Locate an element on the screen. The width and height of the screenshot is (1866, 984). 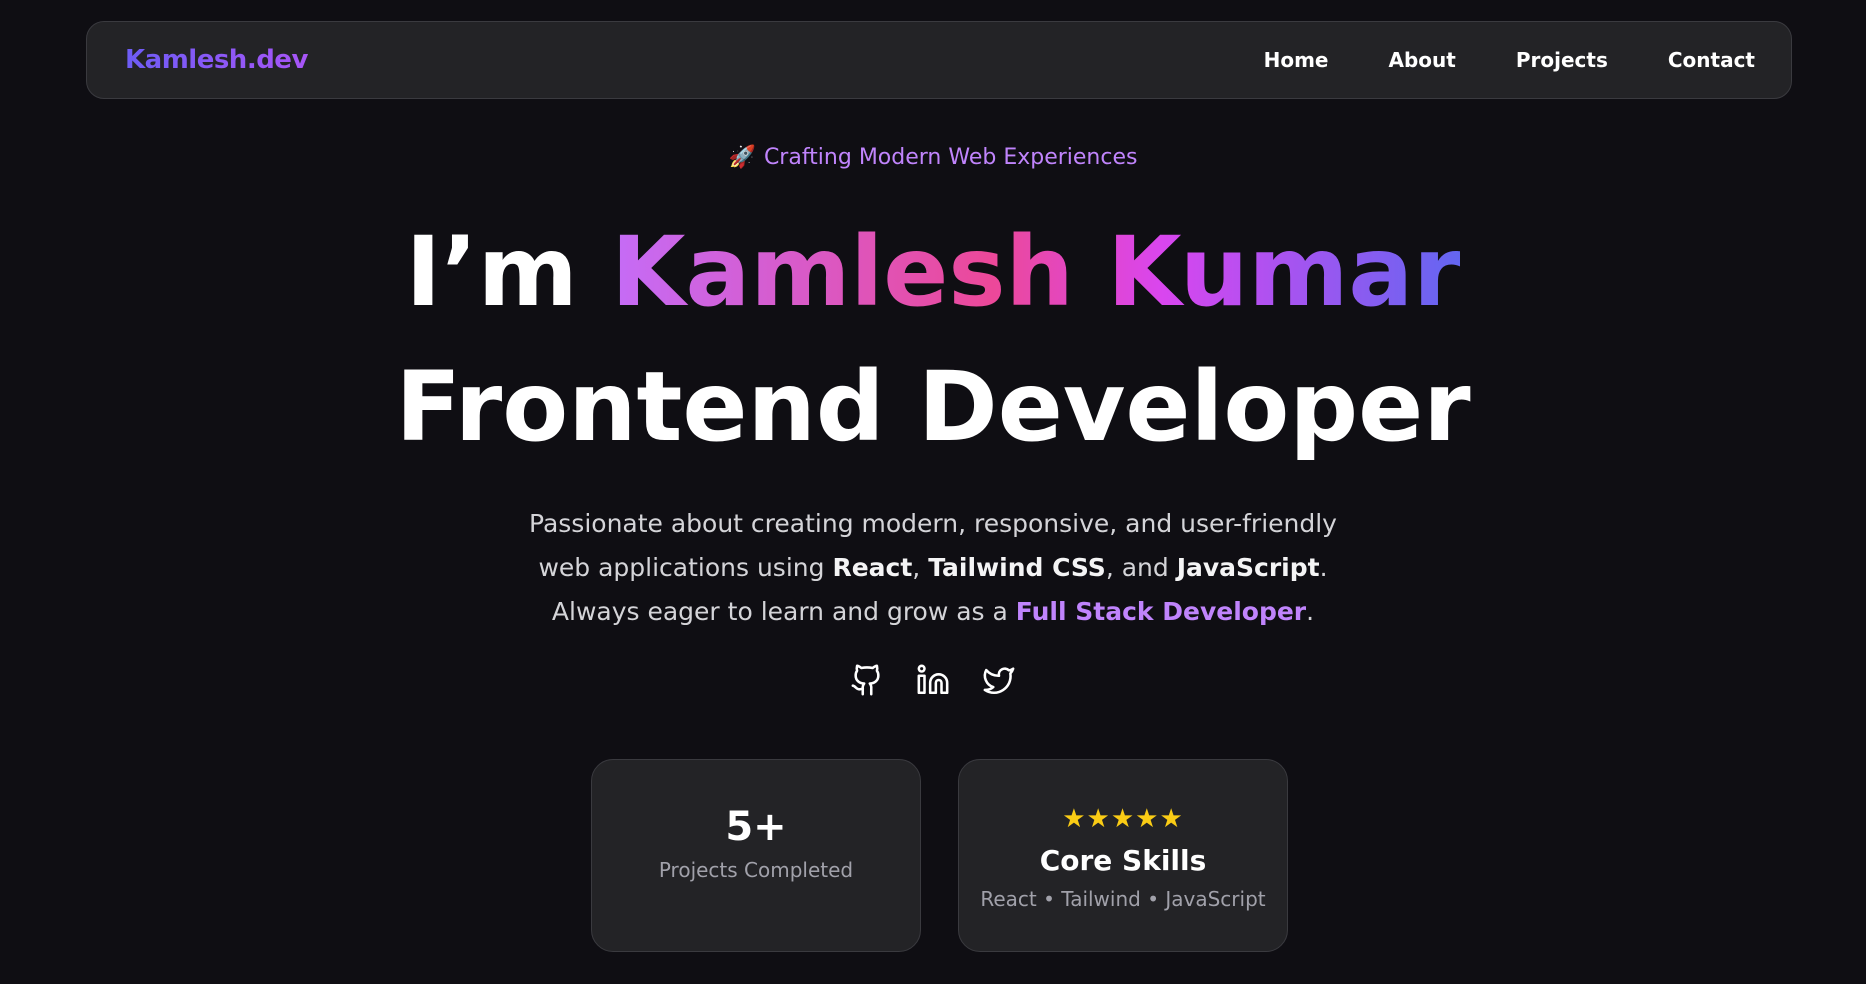
nav-link-home: Home is located at coordinates (1296, 60).